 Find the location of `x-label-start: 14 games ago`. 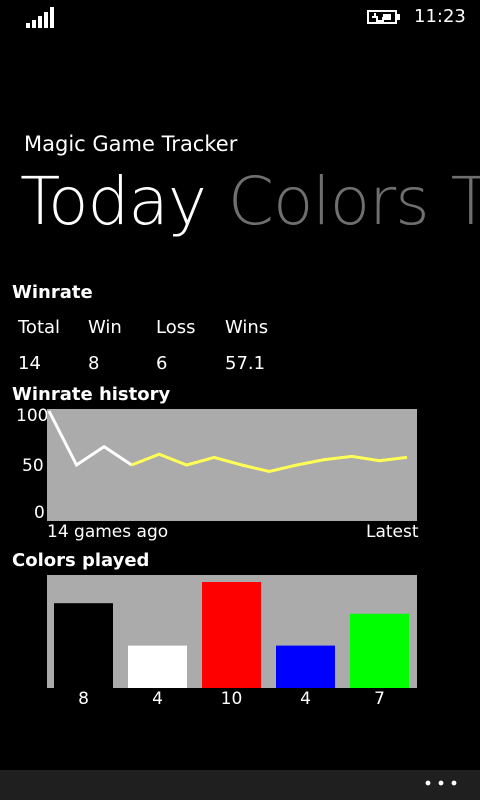

x-label-start: 14 games ago is located at coordinates (108, 532).